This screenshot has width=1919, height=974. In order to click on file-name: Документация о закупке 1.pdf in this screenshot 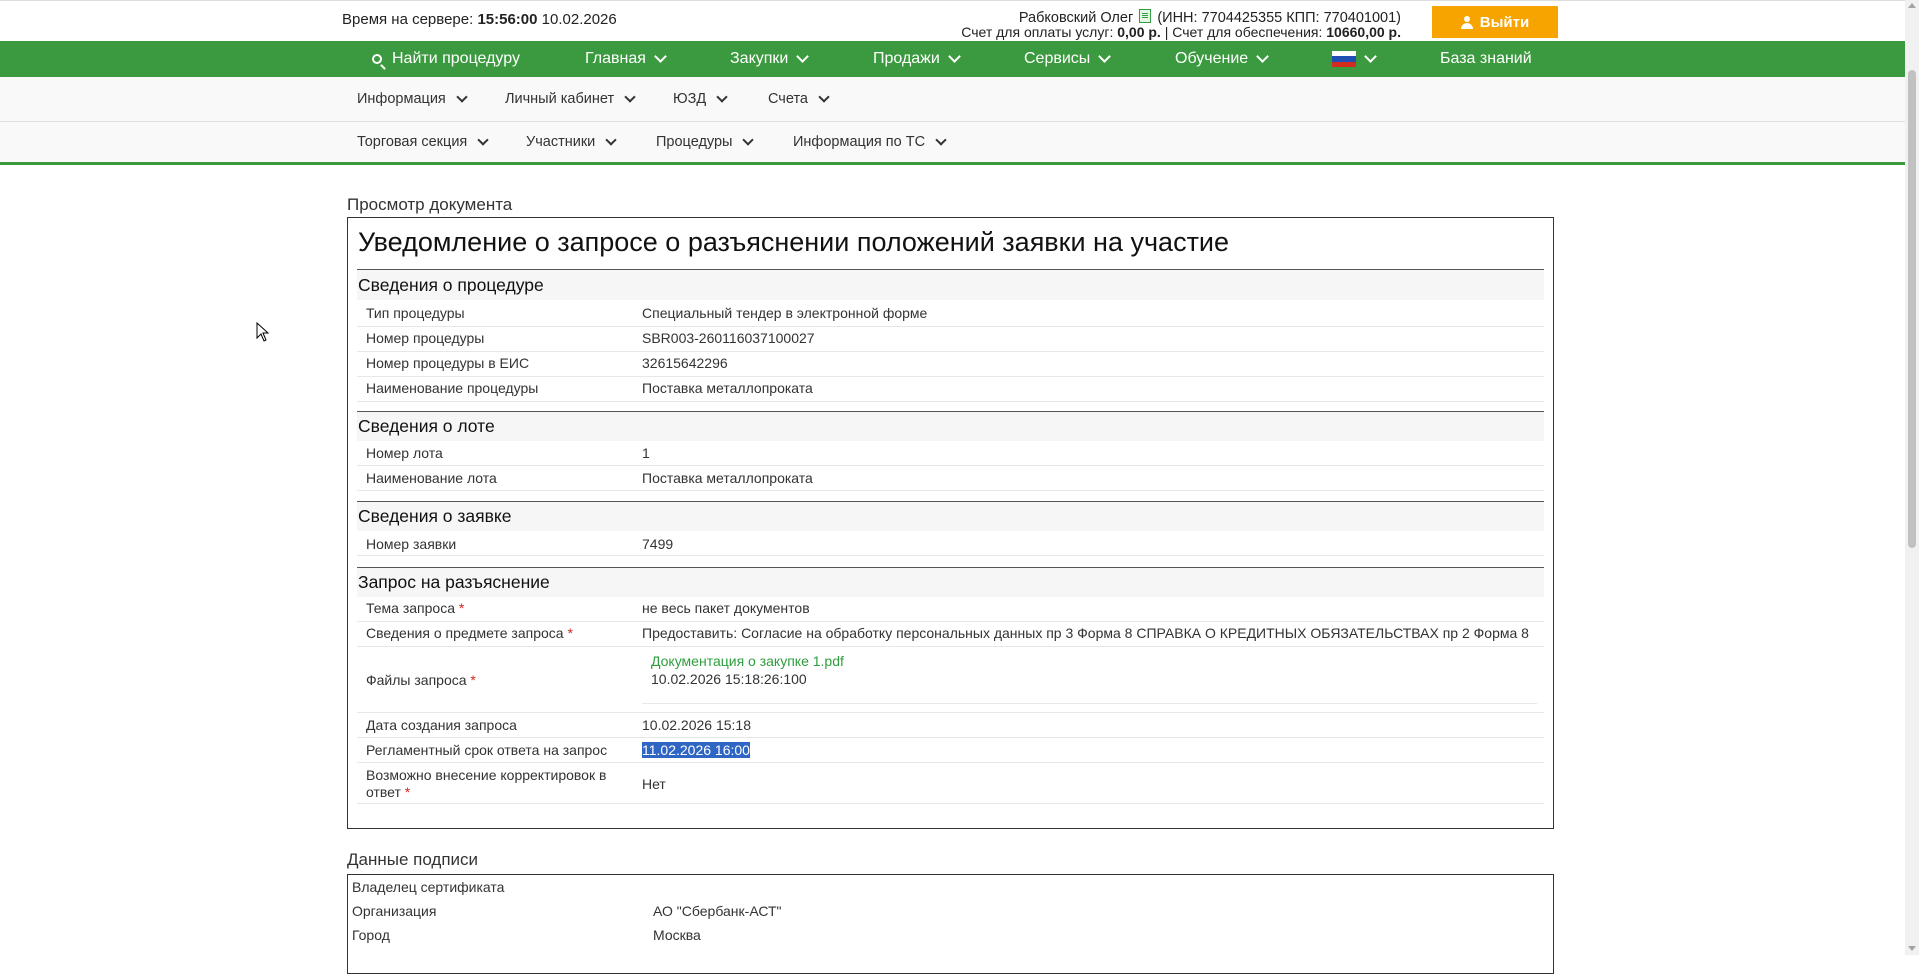, I will do `click(747, 661)`.